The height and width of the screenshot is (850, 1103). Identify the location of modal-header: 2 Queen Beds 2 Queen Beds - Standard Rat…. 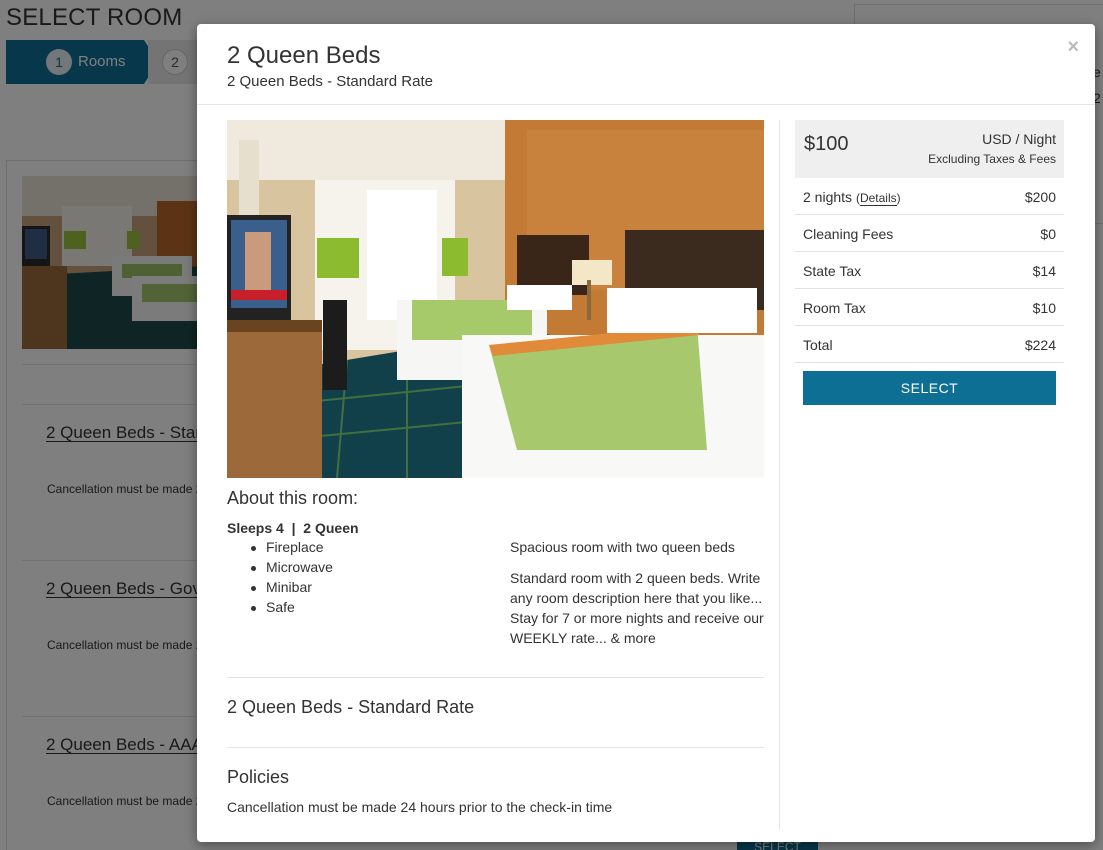
(646, 64).